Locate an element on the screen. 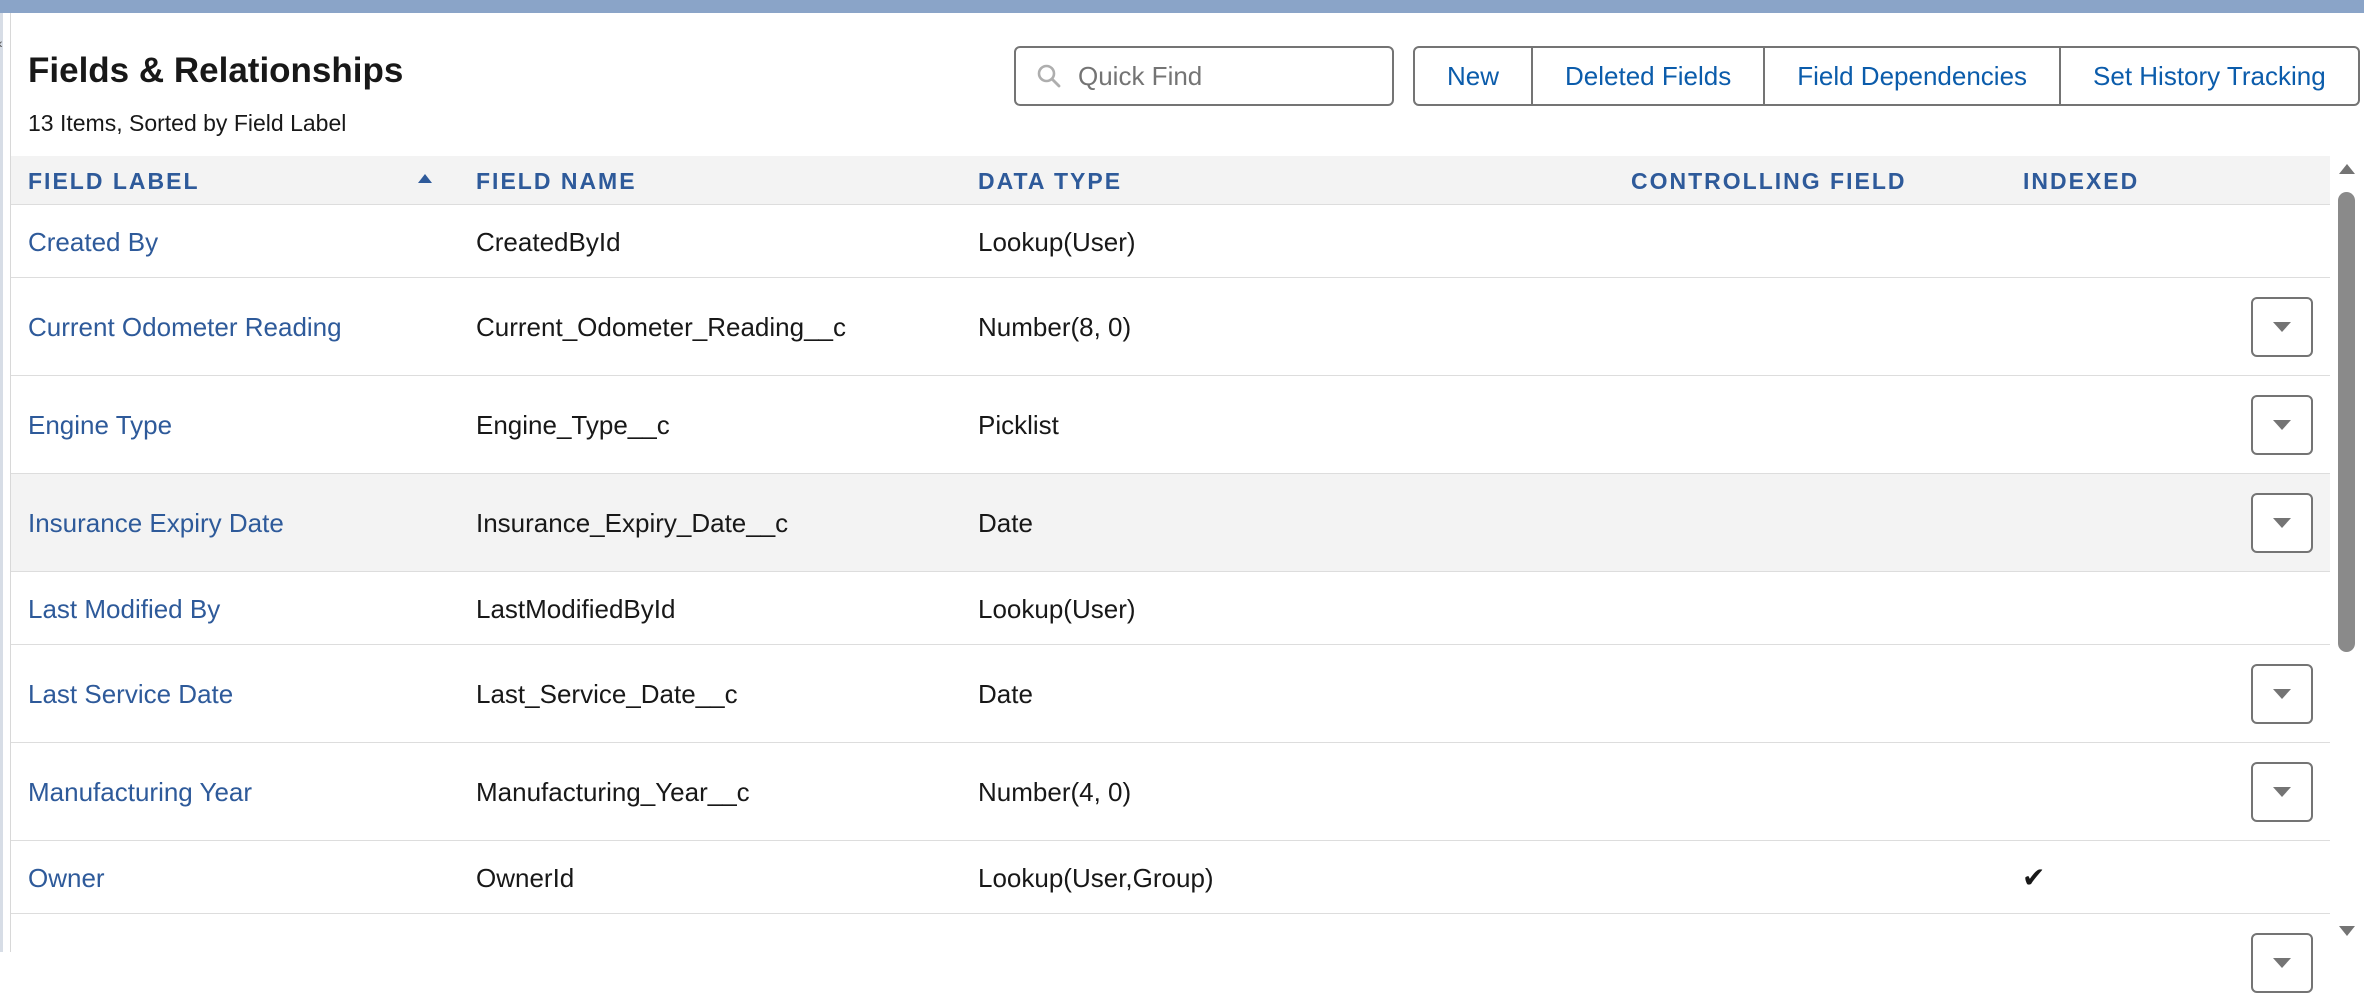 This screenshot has height=993, width=2364. field-name-cell: Insurance_Expiry_Date__c is located at coordinates (632, 523).